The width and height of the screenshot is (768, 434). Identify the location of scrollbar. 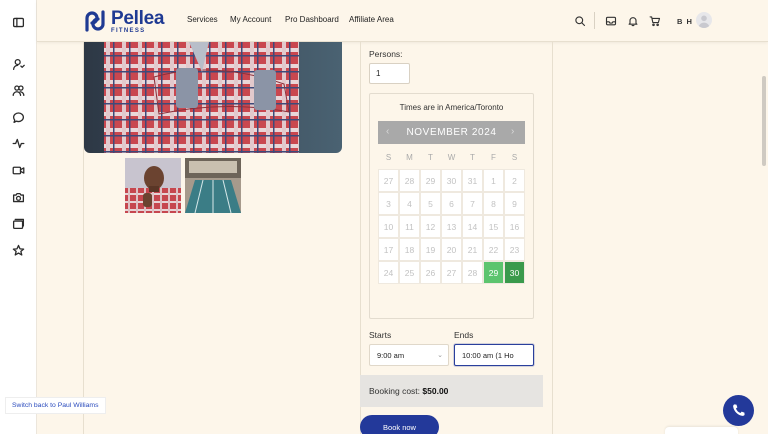
(764, 121).